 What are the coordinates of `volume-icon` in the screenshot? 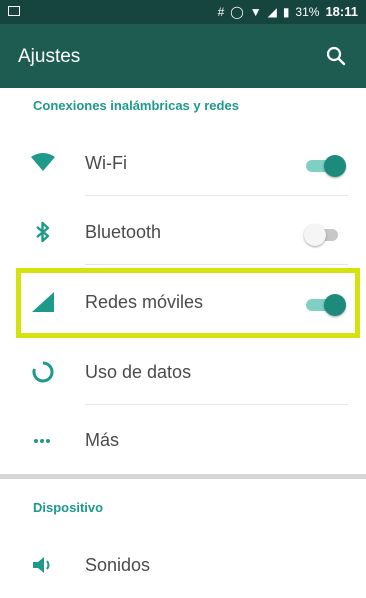 It's located at (41, 565).